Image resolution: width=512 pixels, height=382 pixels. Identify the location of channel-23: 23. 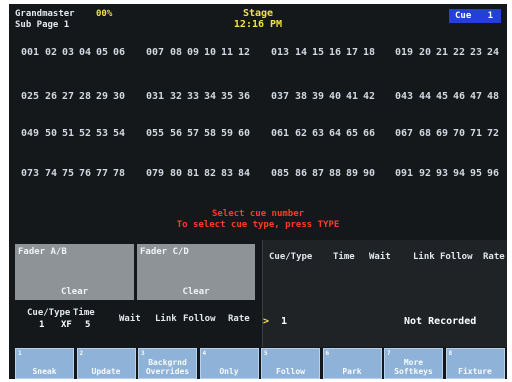
(476, 52).